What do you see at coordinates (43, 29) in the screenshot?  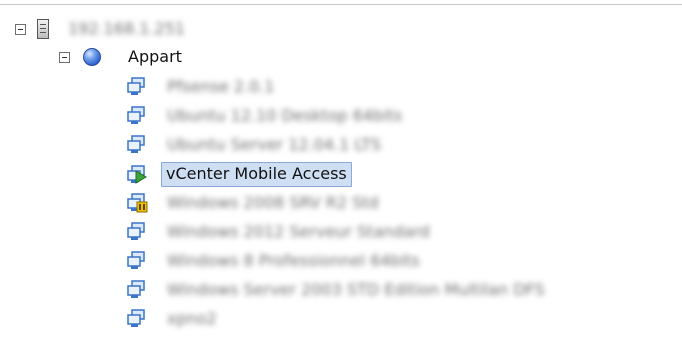 I see `server-icon` at bounding box center [43, 29].